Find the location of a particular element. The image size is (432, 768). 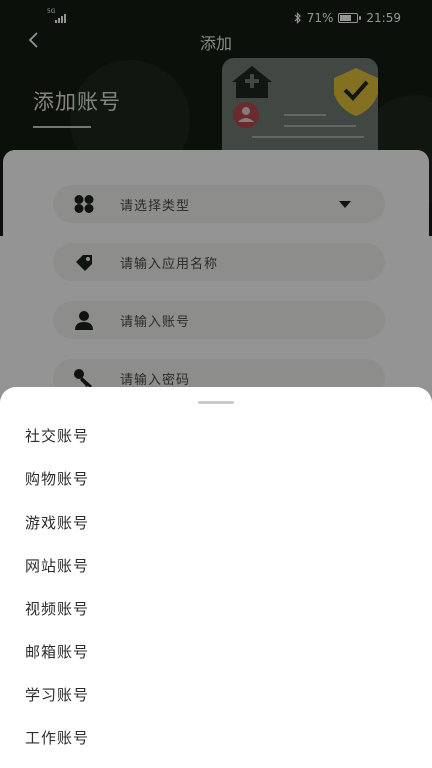

option-label: 社交账号 is located at coordinates (57, 436).